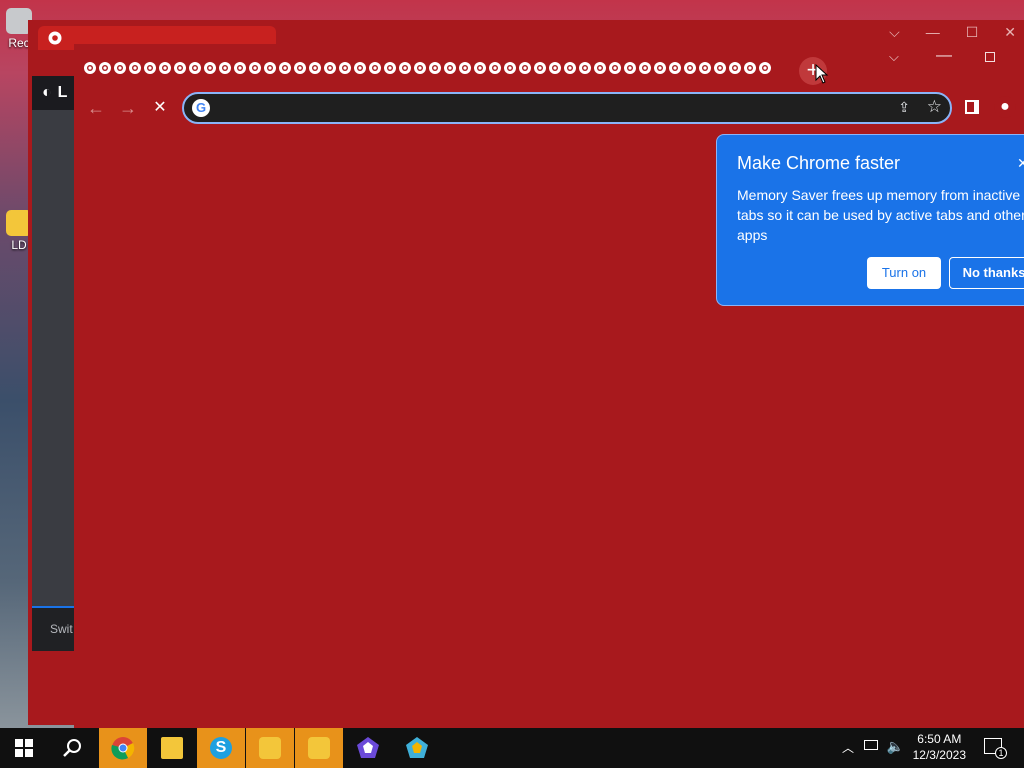 The image size is (1024, 768). Describe the element at coordinates (972, 32) in the screenshot. I see `maximize-icon: ☐` at that location.